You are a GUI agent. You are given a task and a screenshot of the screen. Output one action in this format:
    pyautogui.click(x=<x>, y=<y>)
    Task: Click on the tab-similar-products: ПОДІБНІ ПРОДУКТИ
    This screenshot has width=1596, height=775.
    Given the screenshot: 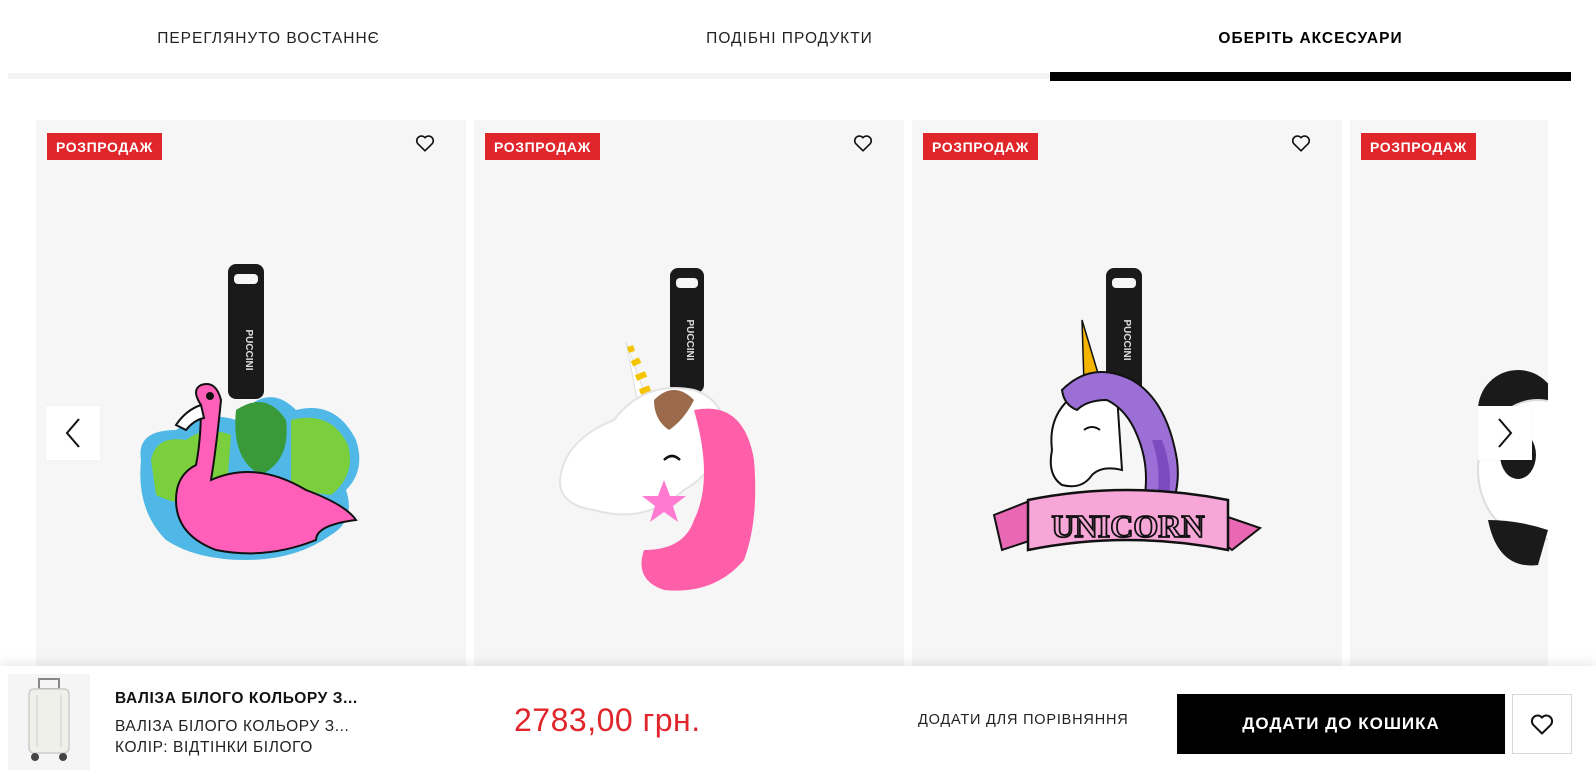 What is the action you would take?
    pyautogui.click(x=789, y=39)
    